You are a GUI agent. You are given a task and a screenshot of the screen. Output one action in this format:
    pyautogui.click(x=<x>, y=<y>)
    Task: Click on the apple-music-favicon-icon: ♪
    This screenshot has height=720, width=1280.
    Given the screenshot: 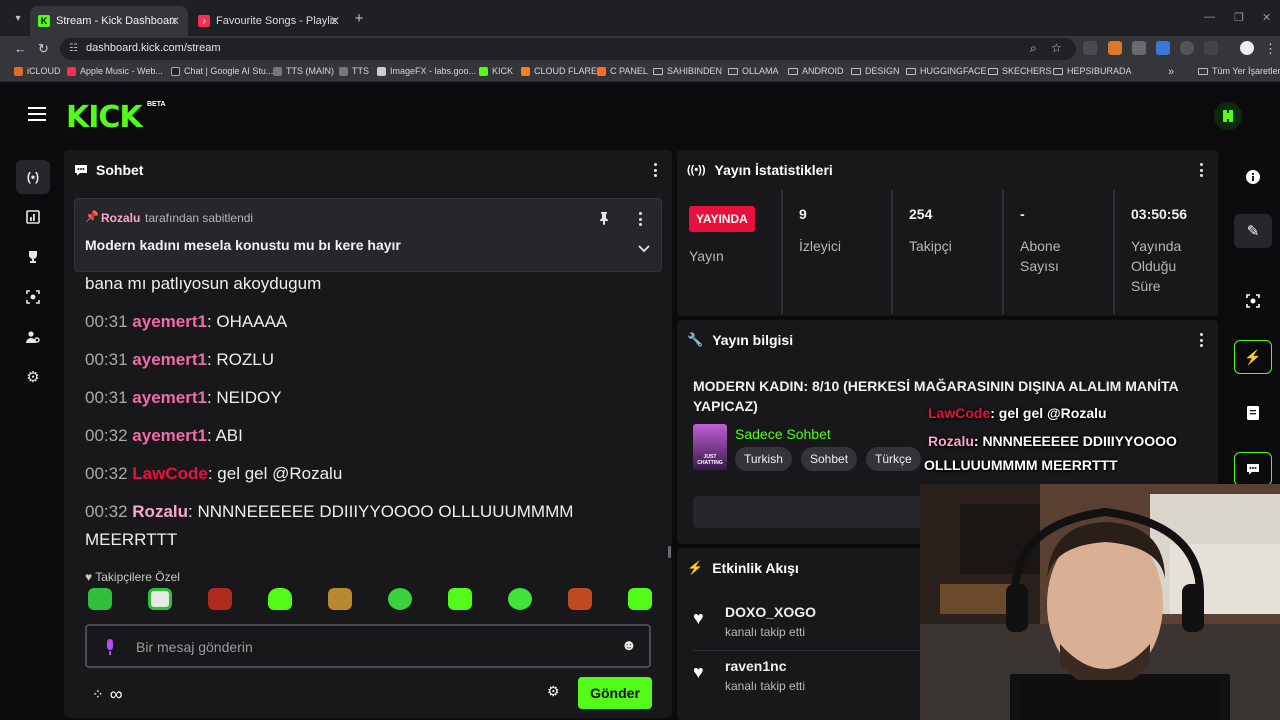 What is the action you would take?
    pyautogui.click(x=204, y=21)
    